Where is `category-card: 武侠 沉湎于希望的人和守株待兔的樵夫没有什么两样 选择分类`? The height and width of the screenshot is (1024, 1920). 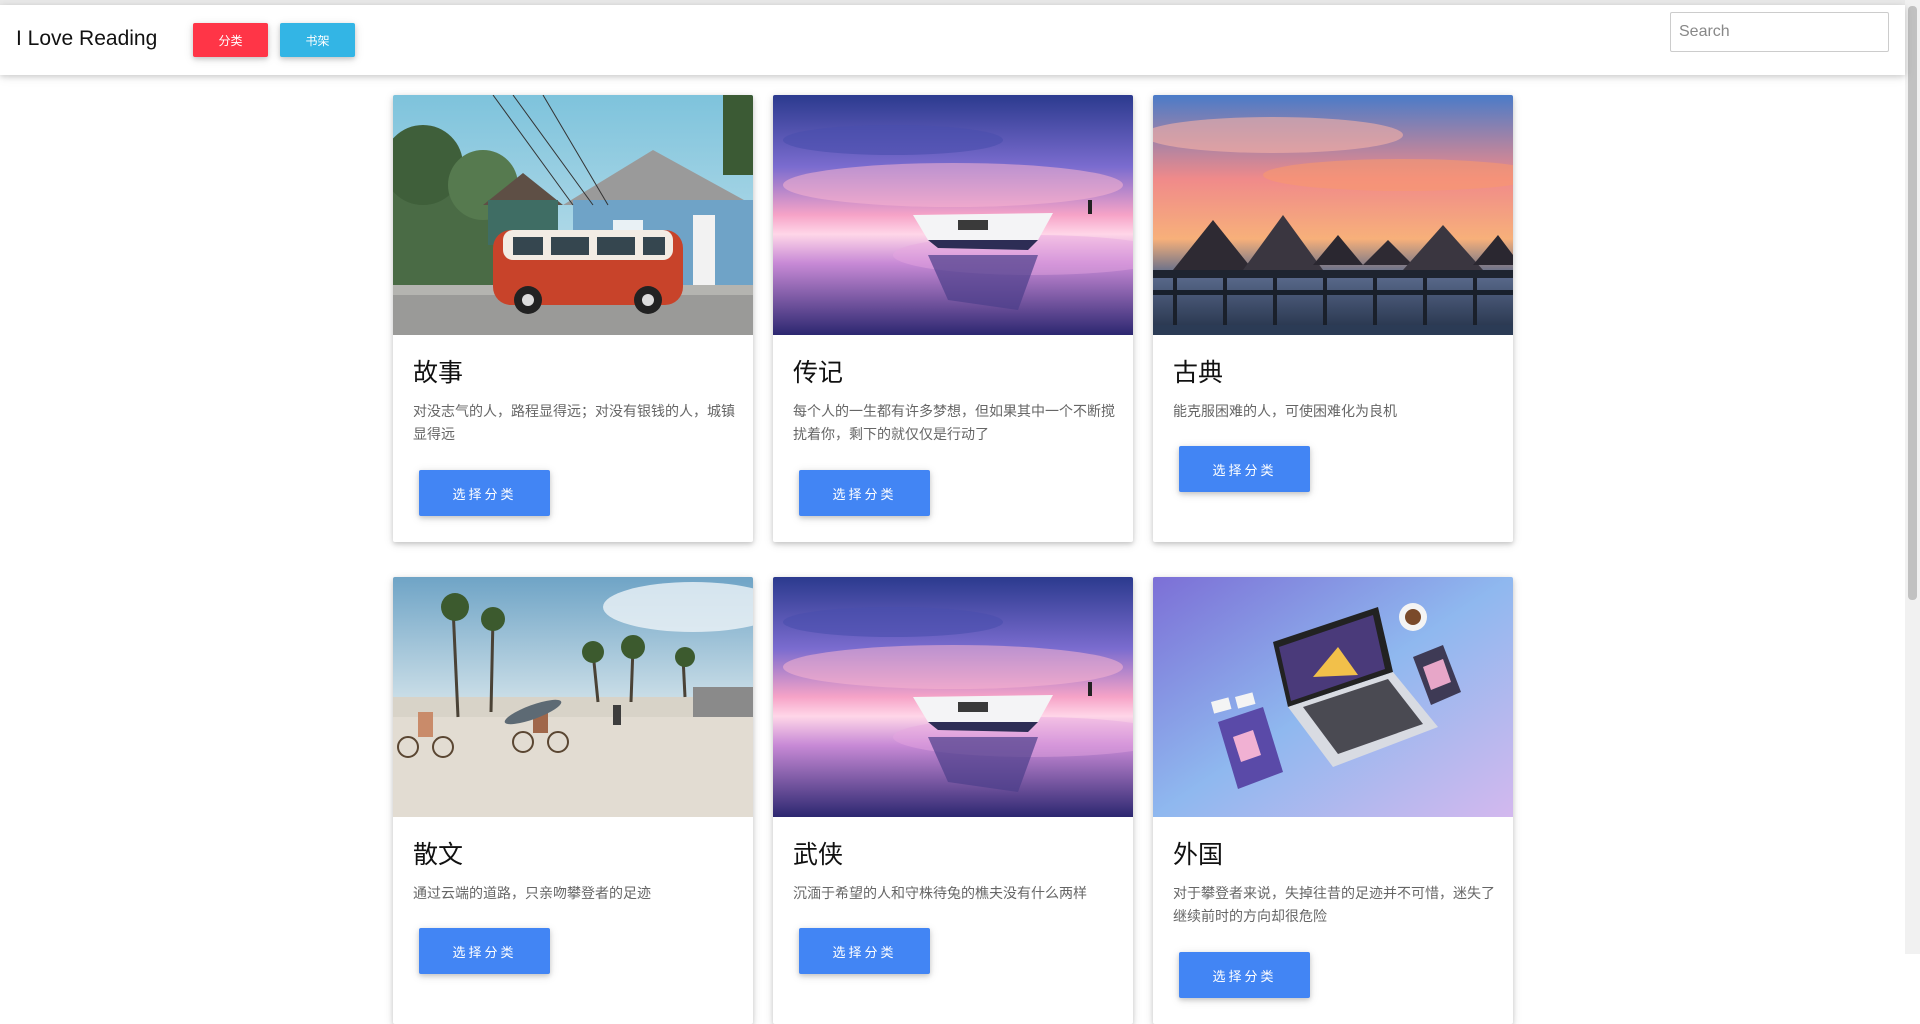 category-card: 武侠 沉湎于希望的人和守株待兔的樵夫没有什么两样 选择分类 is located at coordinates (953, 800).